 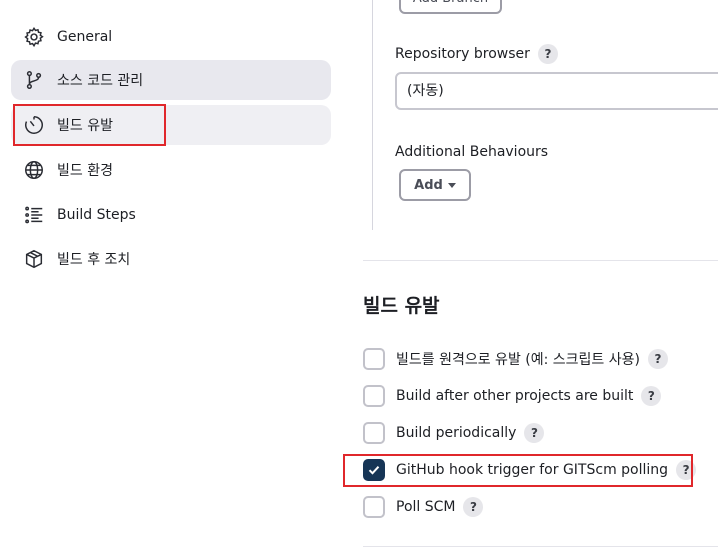 I want to click on trigger-option-poll-scm: Poll SCM ?, so click(x=423, y=507).